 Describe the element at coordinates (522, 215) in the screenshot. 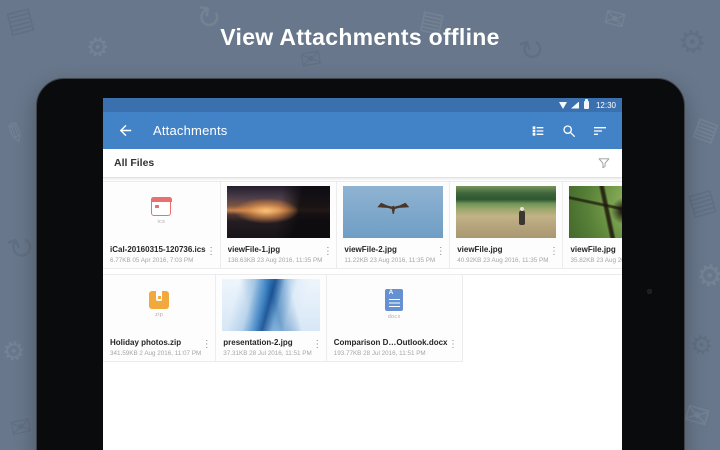

I see `person-silhouette` at that location.